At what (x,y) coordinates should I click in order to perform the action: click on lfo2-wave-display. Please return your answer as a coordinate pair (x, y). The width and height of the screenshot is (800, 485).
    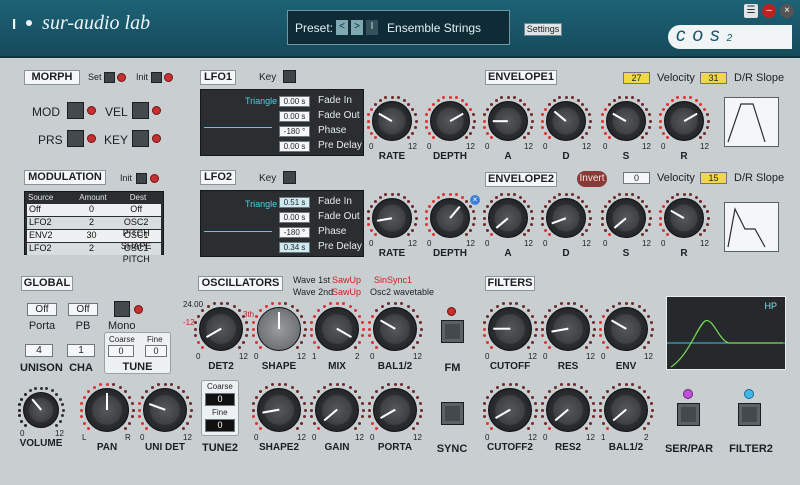
    Looking at the image, I should click on (238, 231).